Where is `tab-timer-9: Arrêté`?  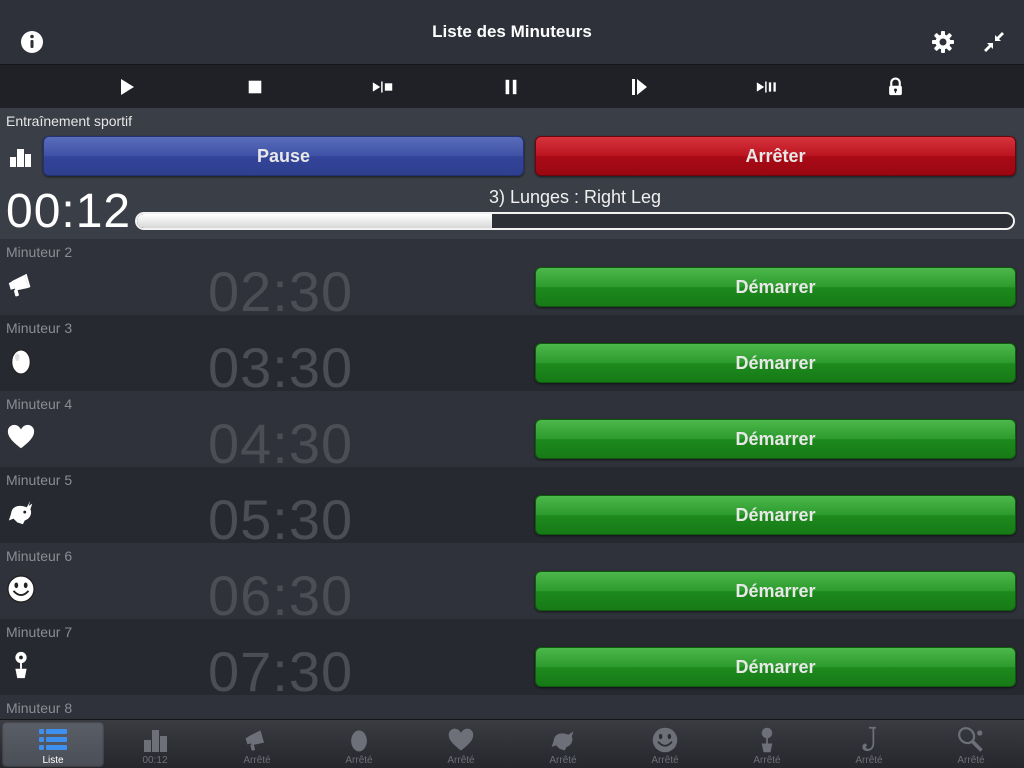 tab-timer-9: Arrêté is located at coordinates (971, 744).